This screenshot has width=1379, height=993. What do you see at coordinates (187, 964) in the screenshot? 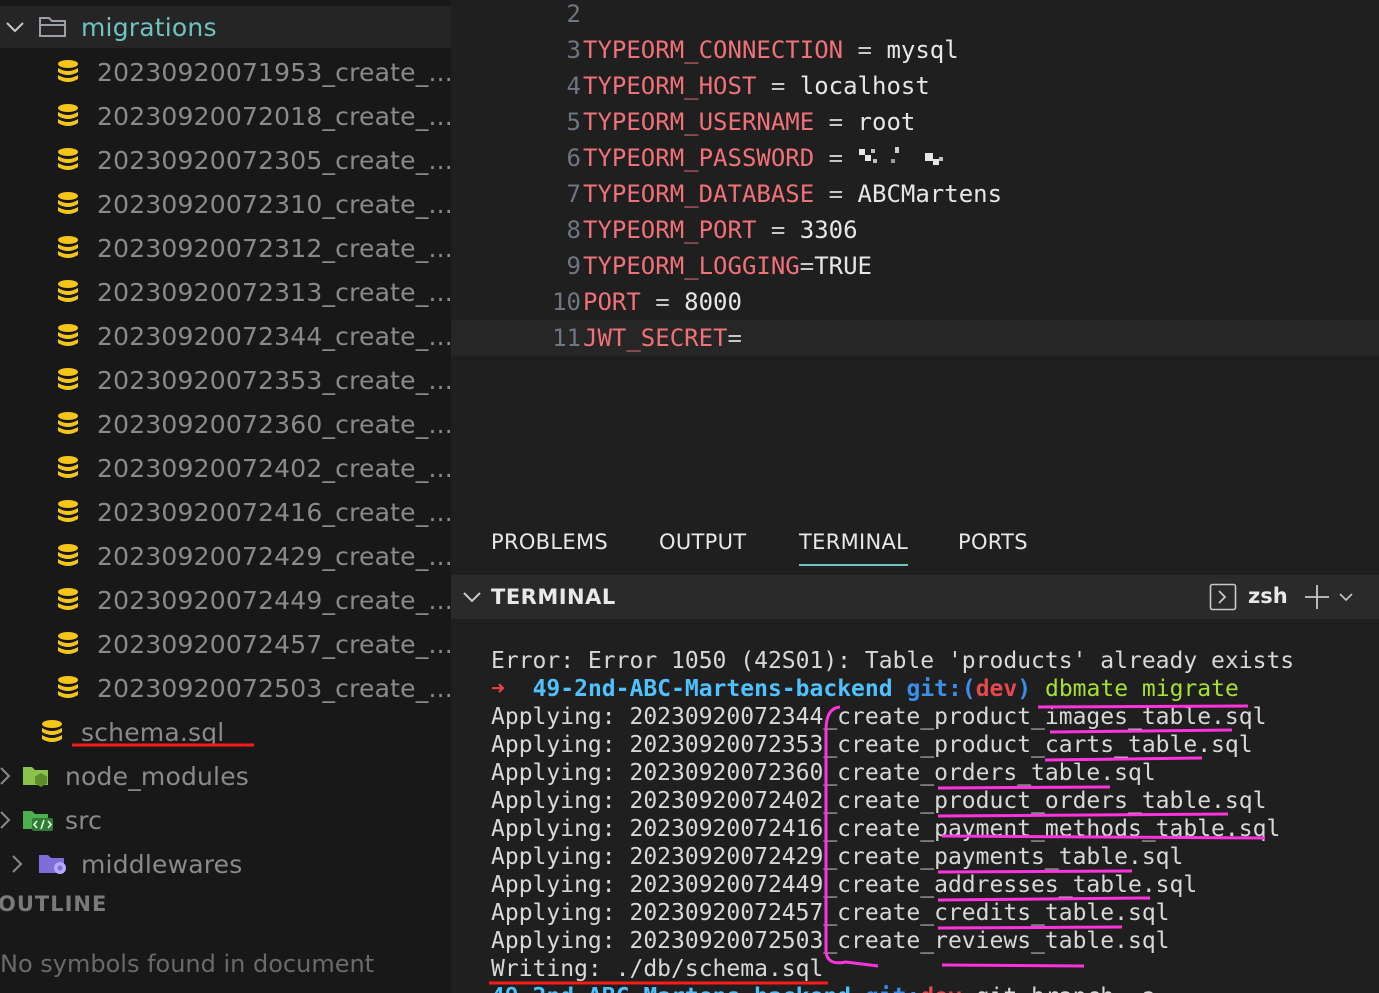
I see `outline-empty-message: No symbols found in document` at bounding box center [187, 964].